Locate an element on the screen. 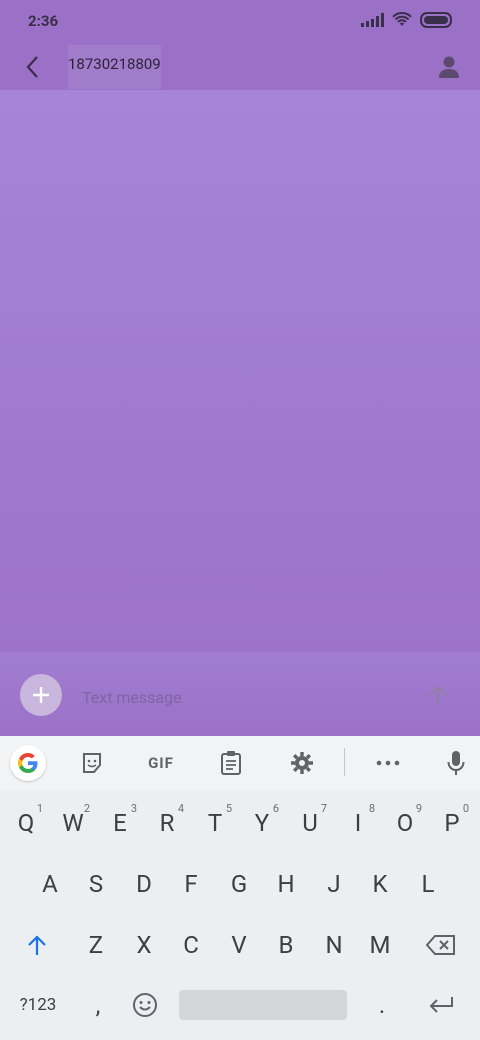 This screenshot has height=1040, width=480. status-bar: 2:36 is located at coordinates (240, 22).